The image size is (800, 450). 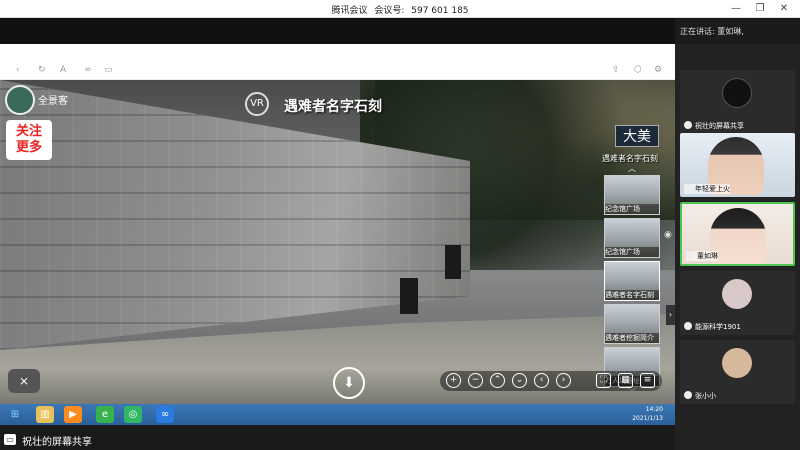 I want to click on scene-caption: 遇难者挖掘简介, so click(x=632, y=338).